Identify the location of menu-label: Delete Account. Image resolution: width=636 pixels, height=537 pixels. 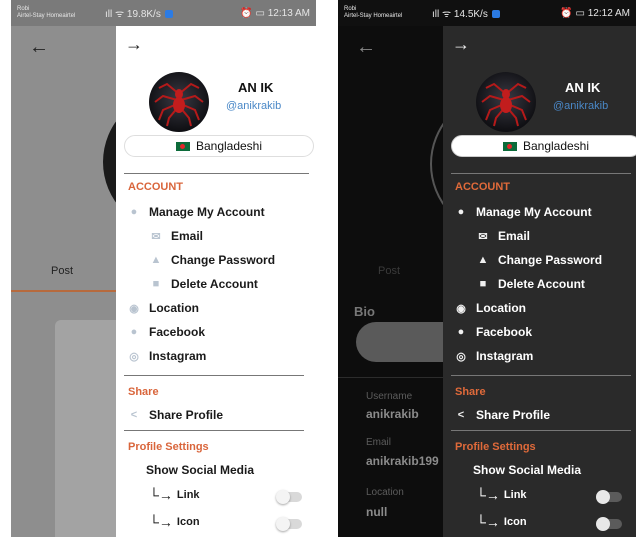
(214, 284).